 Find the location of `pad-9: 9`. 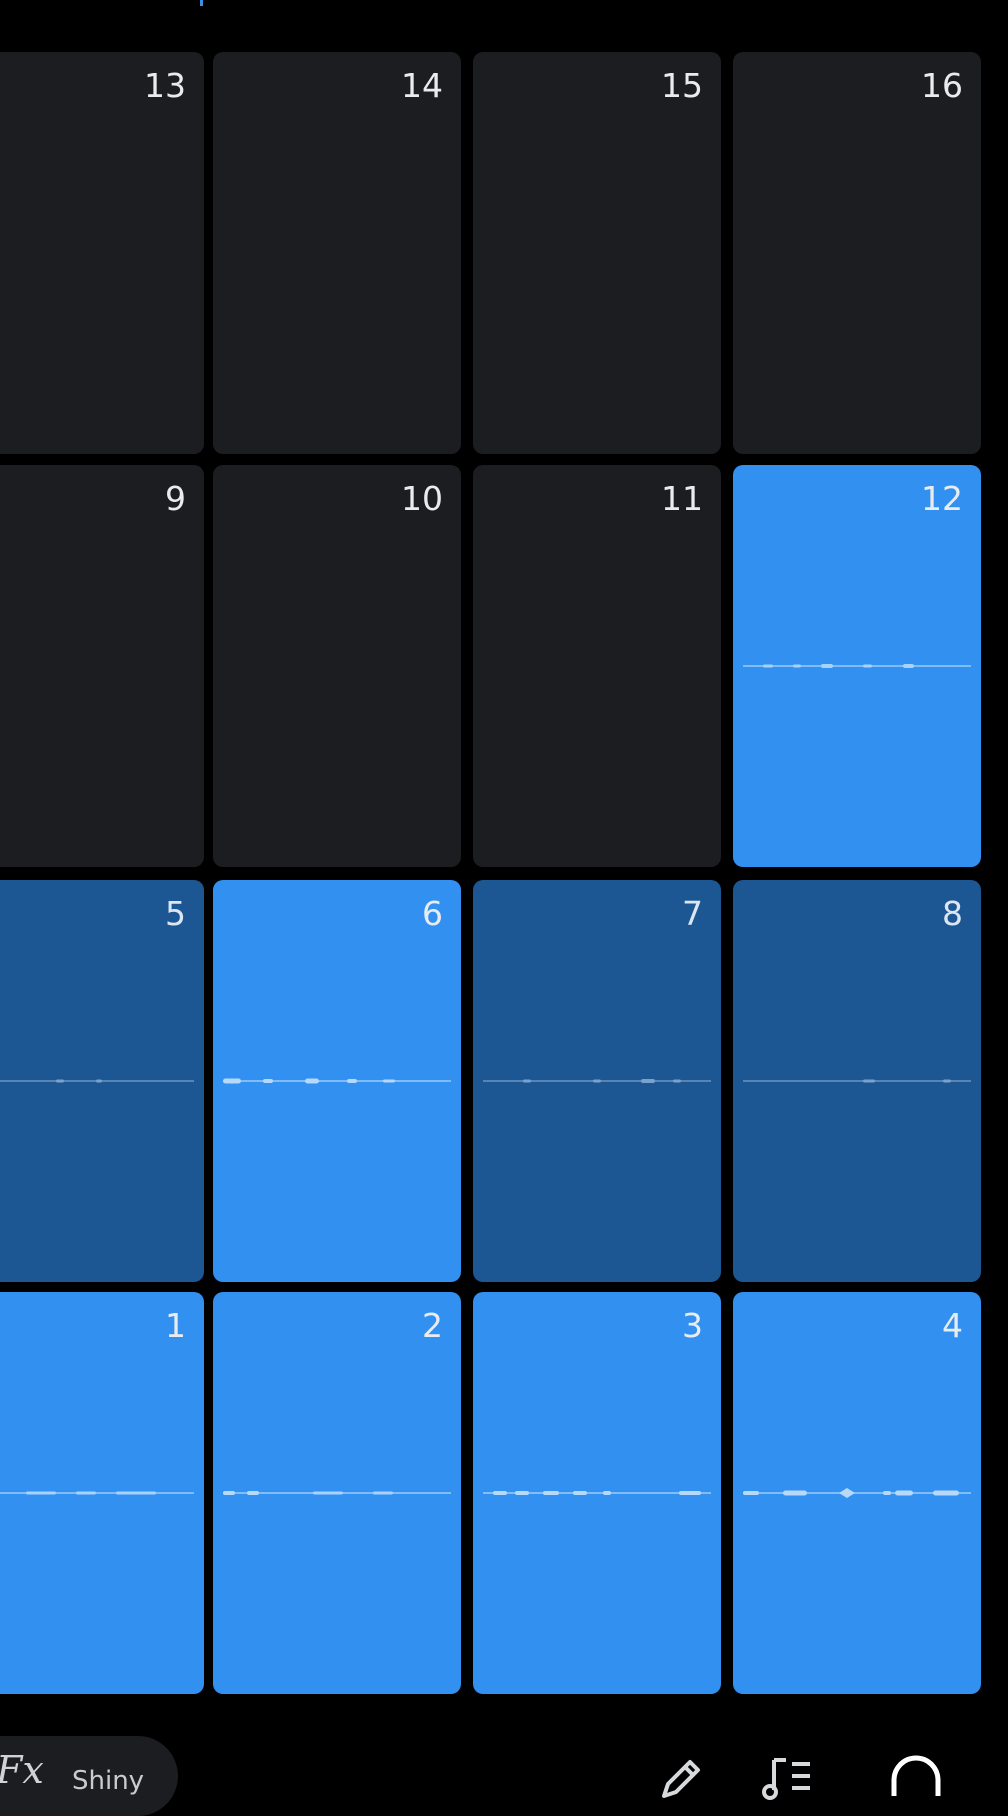

pad-9: 9 is located at coordinates (102, 666).